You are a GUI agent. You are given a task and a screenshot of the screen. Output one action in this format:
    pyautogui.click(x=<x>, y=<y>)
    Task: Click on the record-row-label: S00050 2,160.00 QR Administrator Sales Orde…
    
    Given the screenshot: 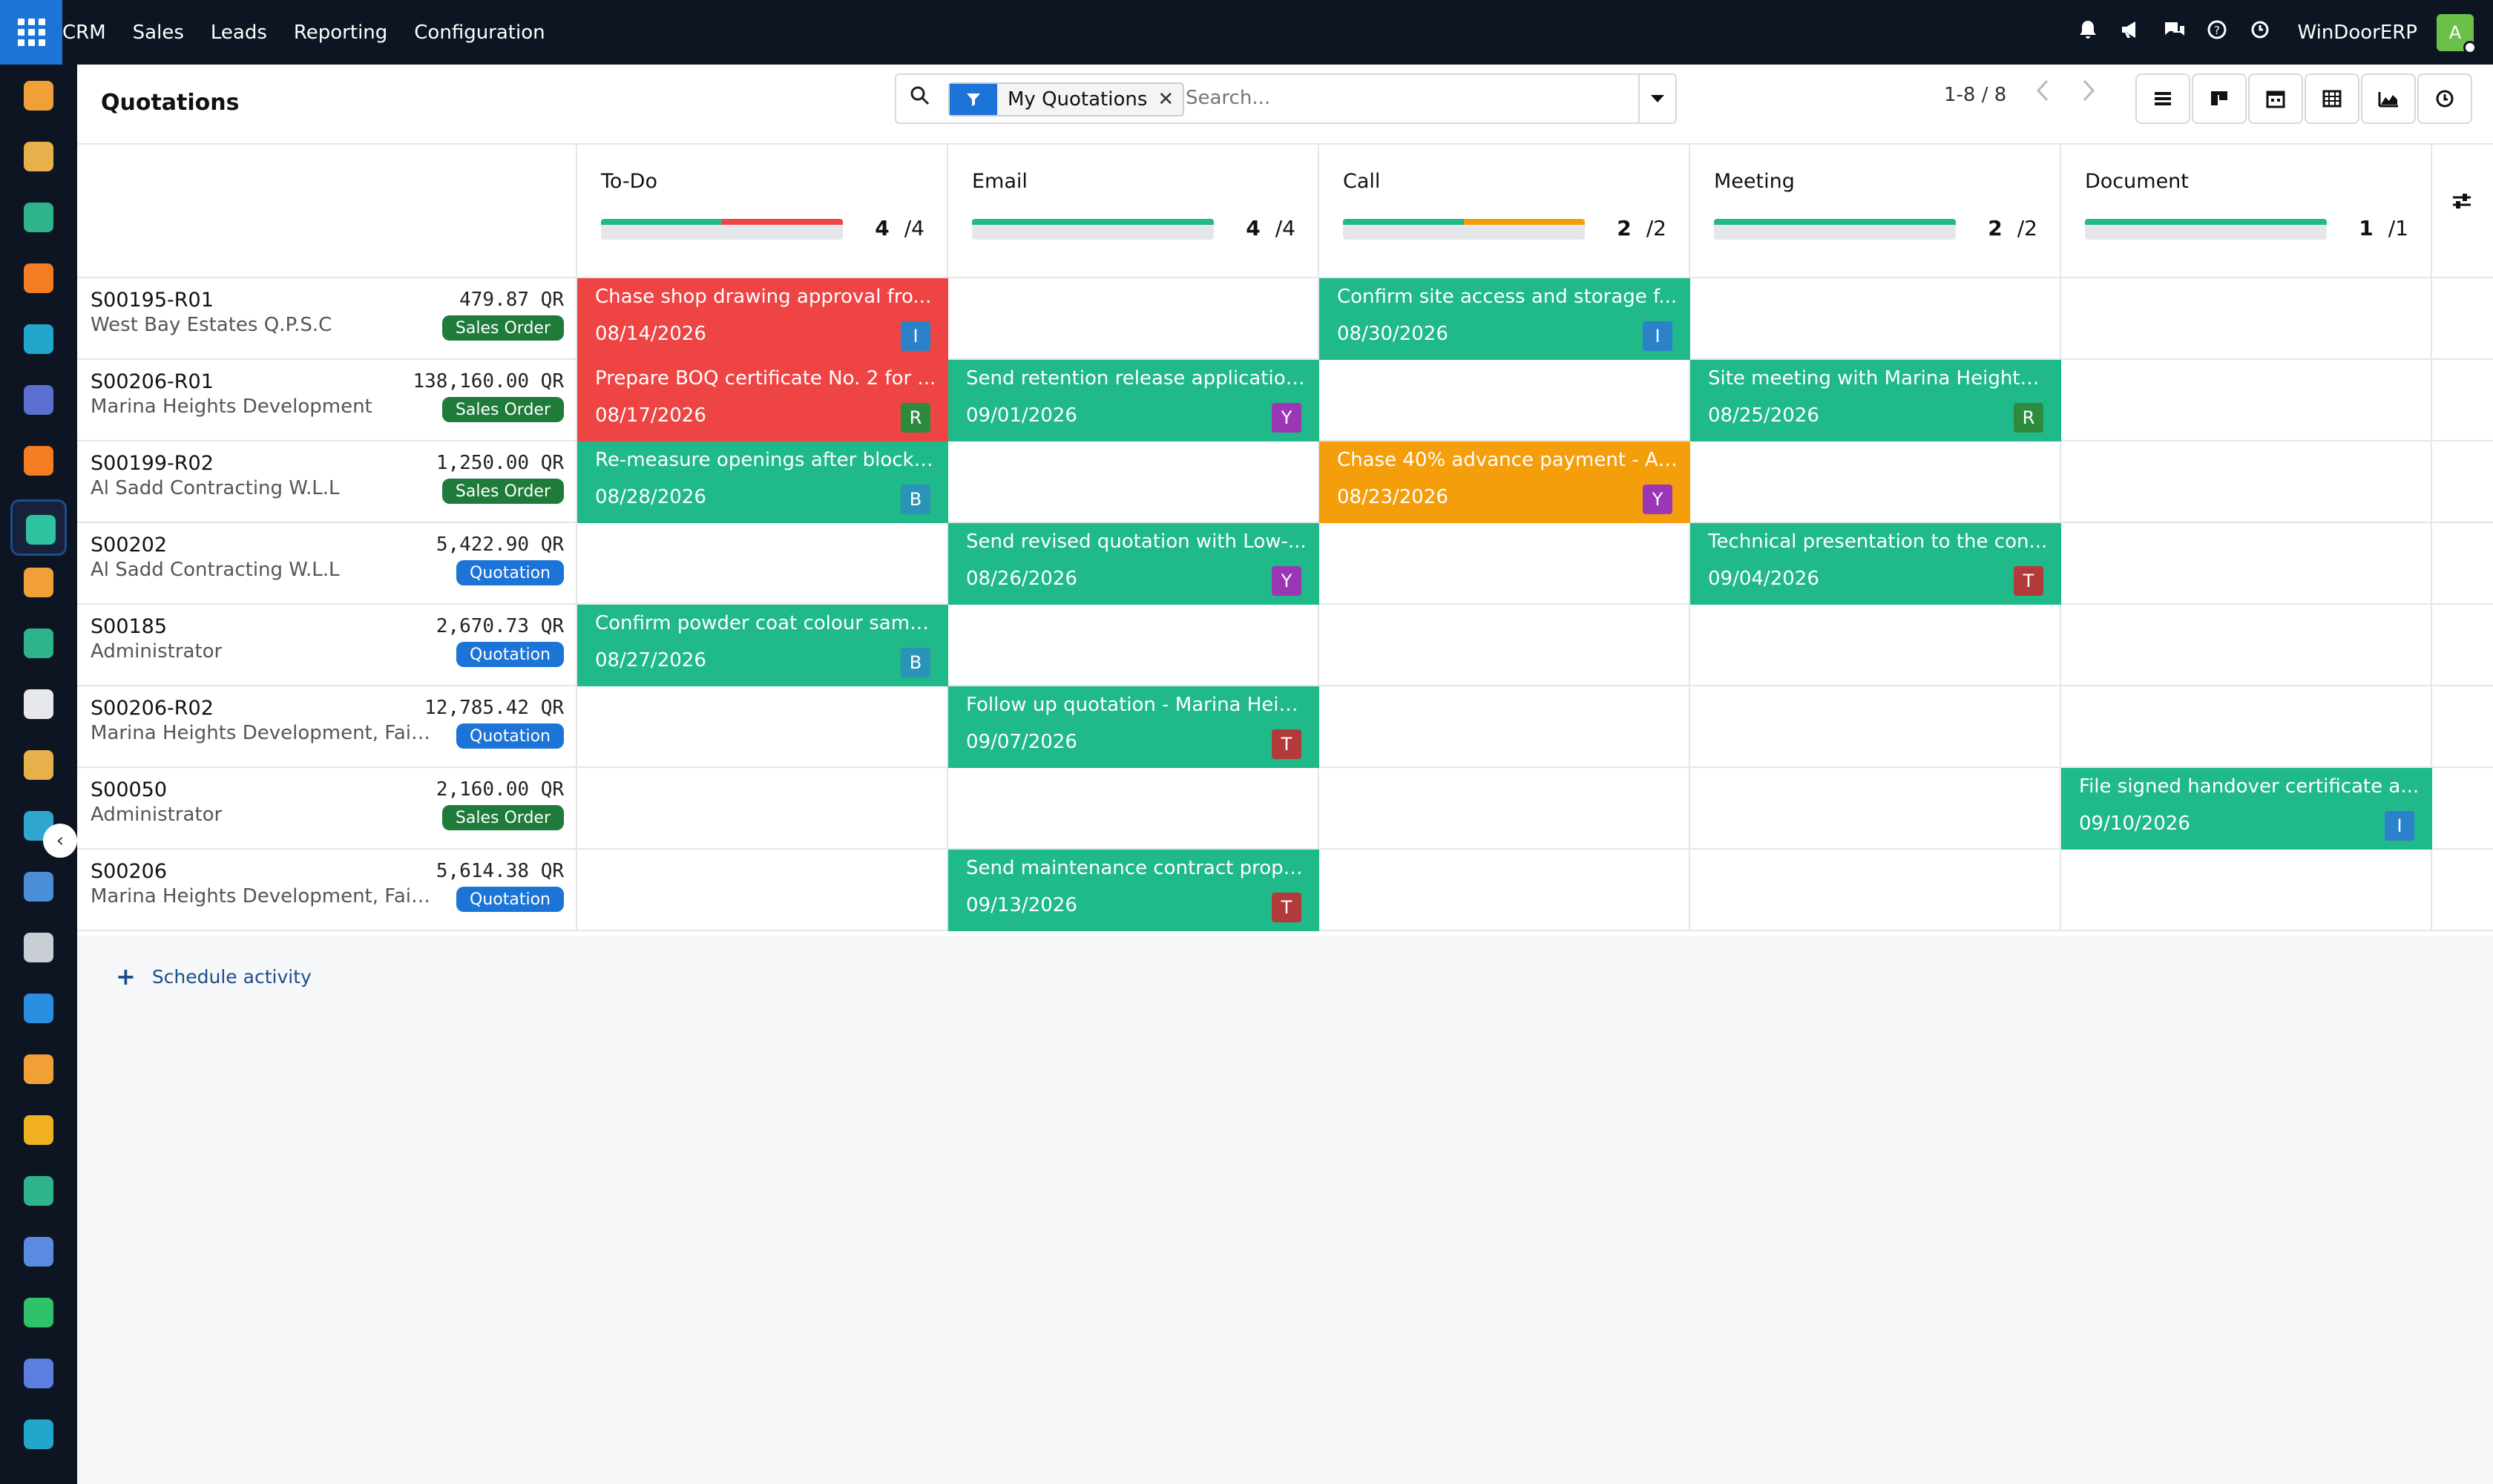 What is the action you would take?
    pyautogui.click(x=327, y=809)
    